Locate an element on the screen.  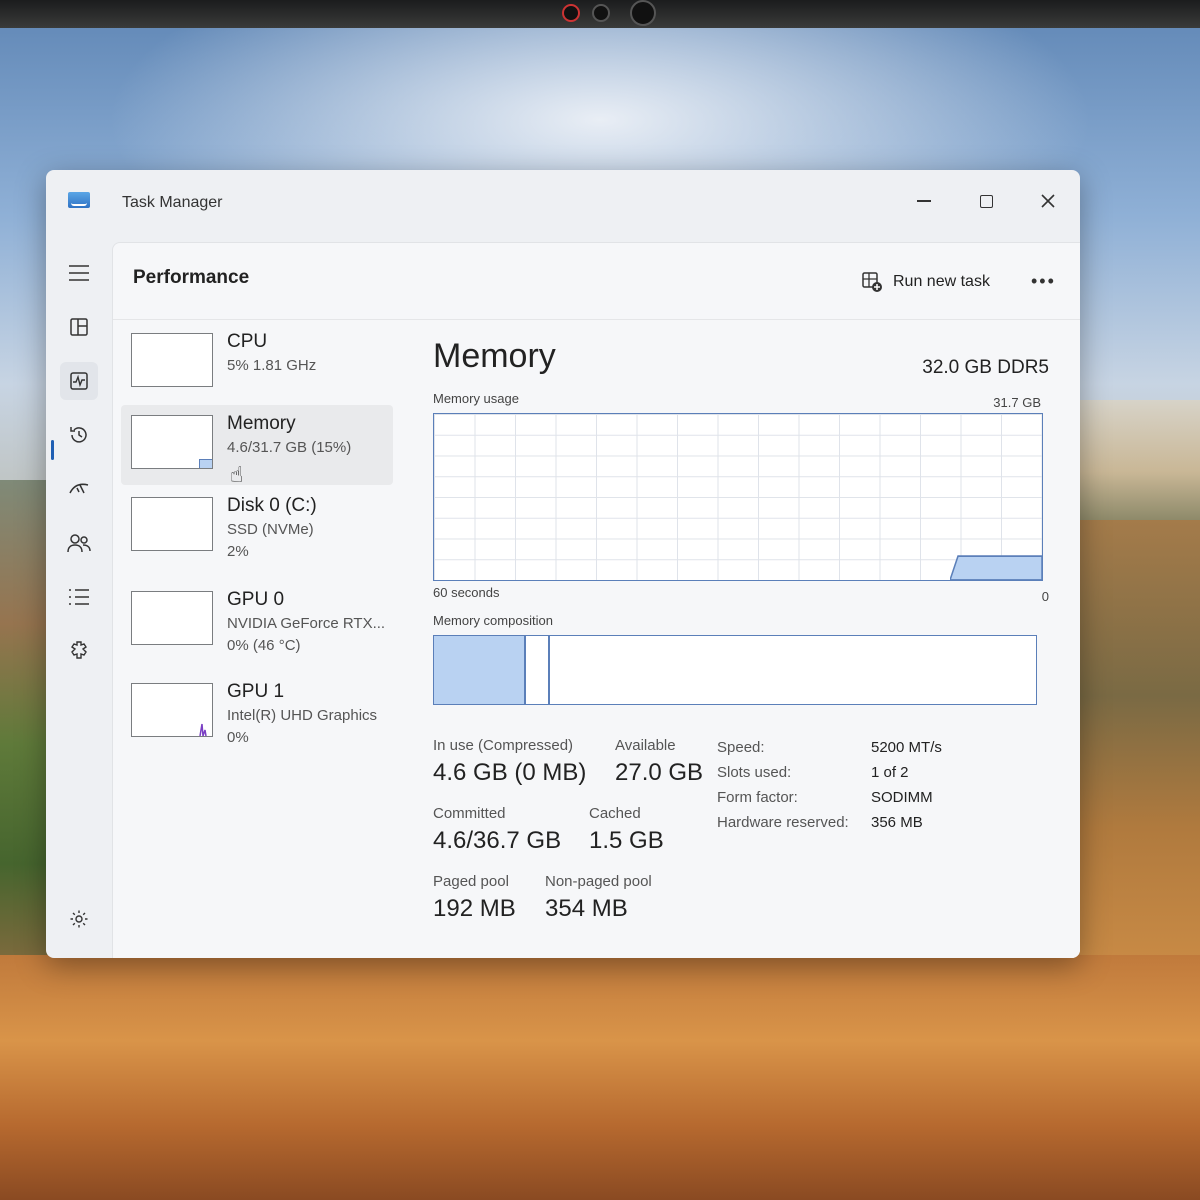
users-icon is located at coordinates (79, 543).